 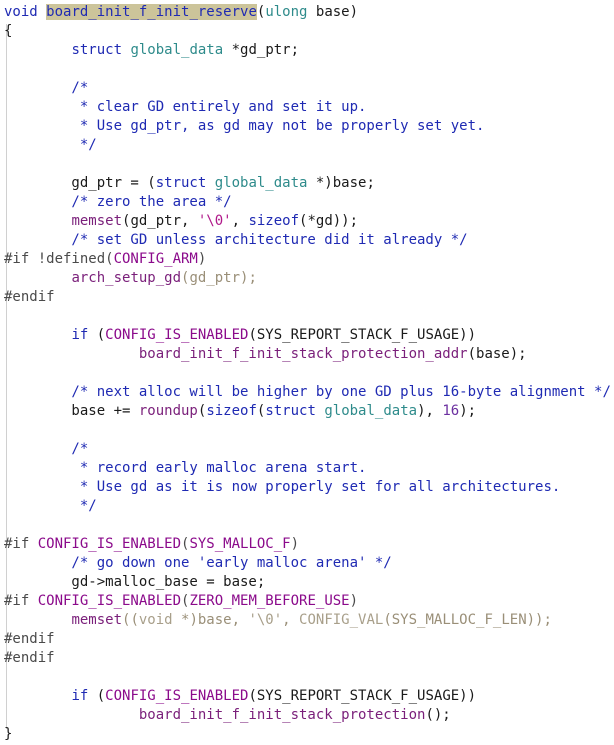 What do you see at coordinates (118, 202) in the screenshot?
I see `code-line-11: /* zero the area */` at bounding box center [118, 202].